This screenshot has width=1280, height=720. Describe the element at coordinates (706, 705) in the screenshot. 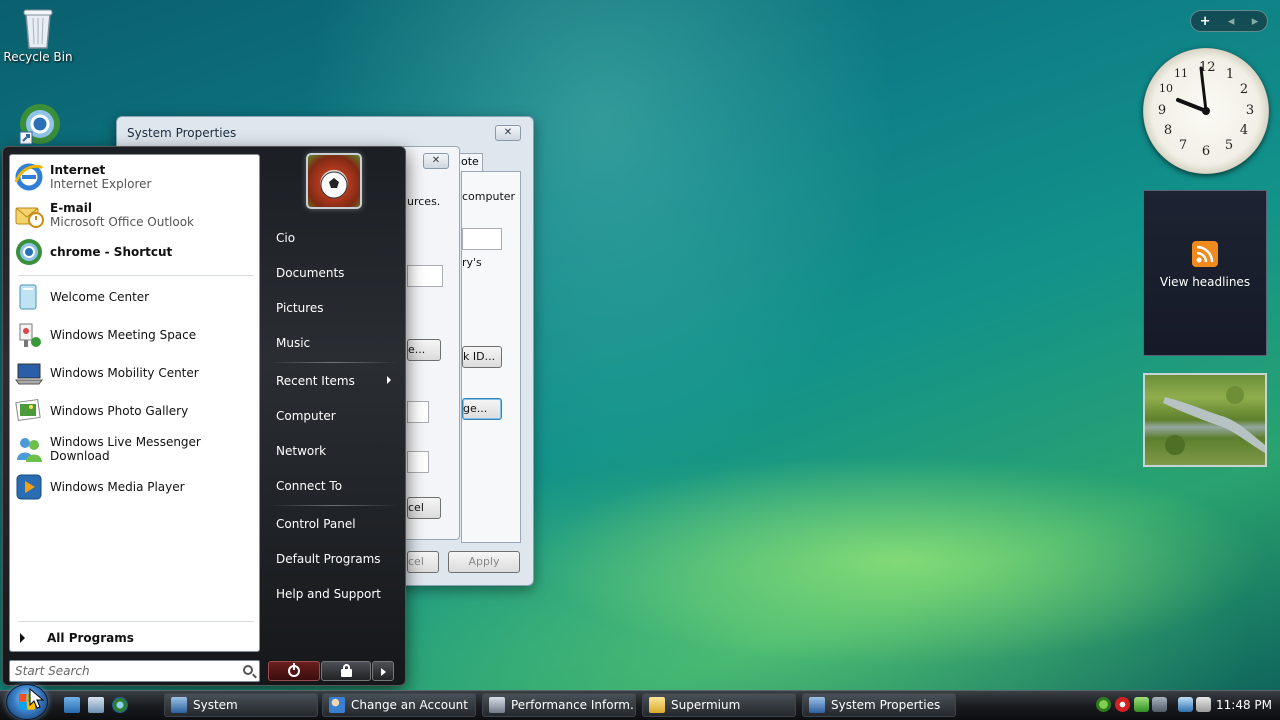

I see `taskbar-item-label: Supermium` at that location.